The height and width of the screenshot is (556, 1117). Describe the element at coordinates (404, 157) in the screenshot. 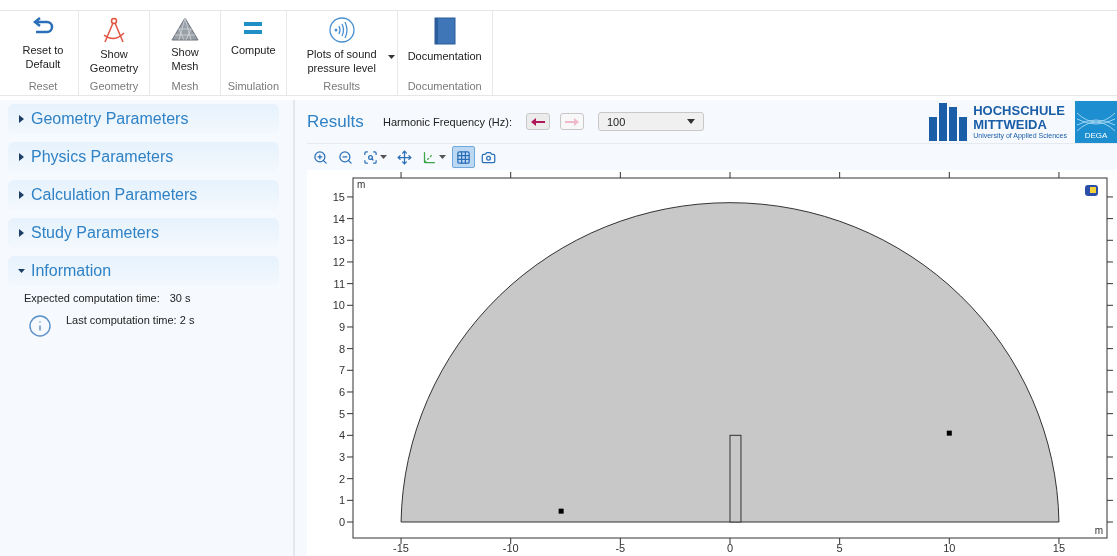

I see `zoom-extents-icon` at that location.